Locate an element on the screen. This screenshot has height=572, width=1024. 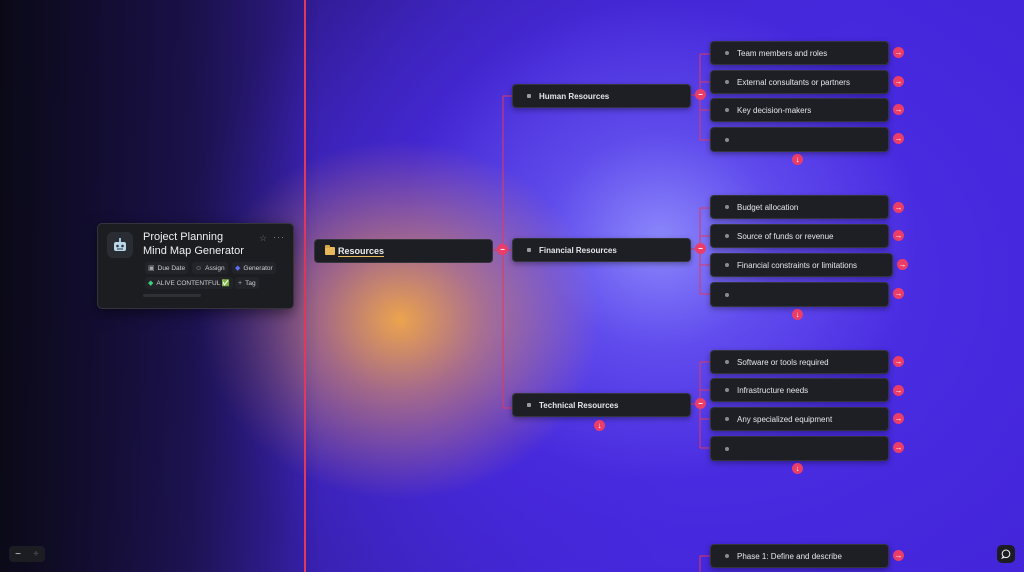
zoom-out-button: − is located at coordinates (18, 554).